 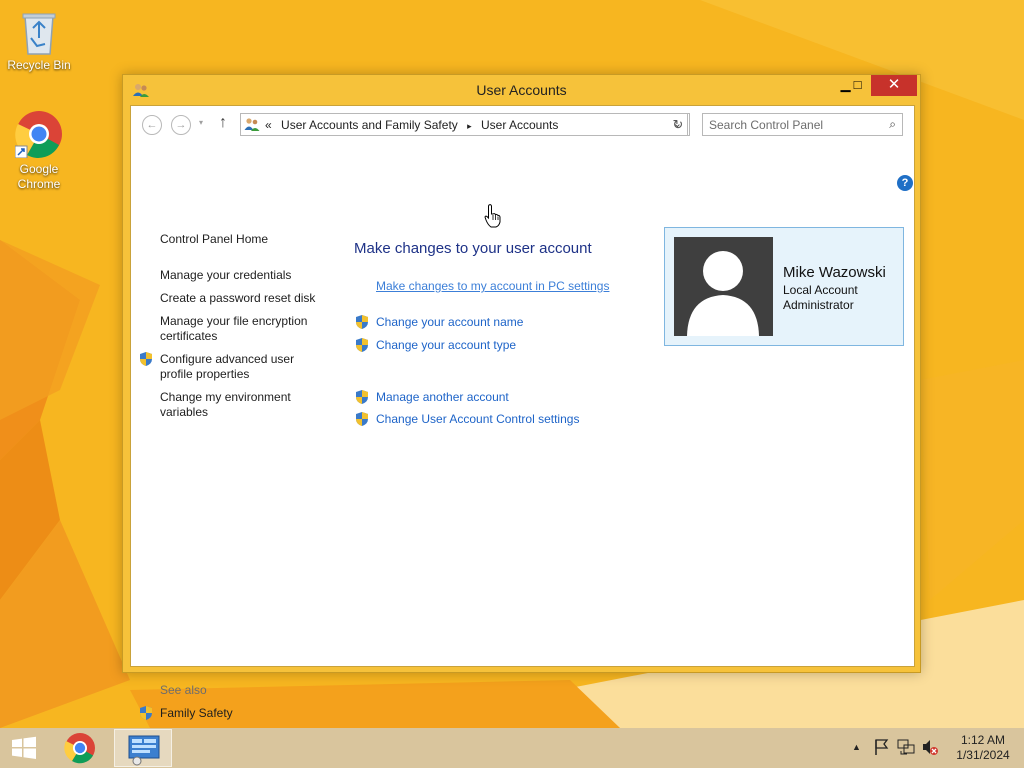 What do you see at coordinates (856, 747) in the screenshot?
I see `show-hidden-icons-button: ▲` at bounding box center [856, 747].